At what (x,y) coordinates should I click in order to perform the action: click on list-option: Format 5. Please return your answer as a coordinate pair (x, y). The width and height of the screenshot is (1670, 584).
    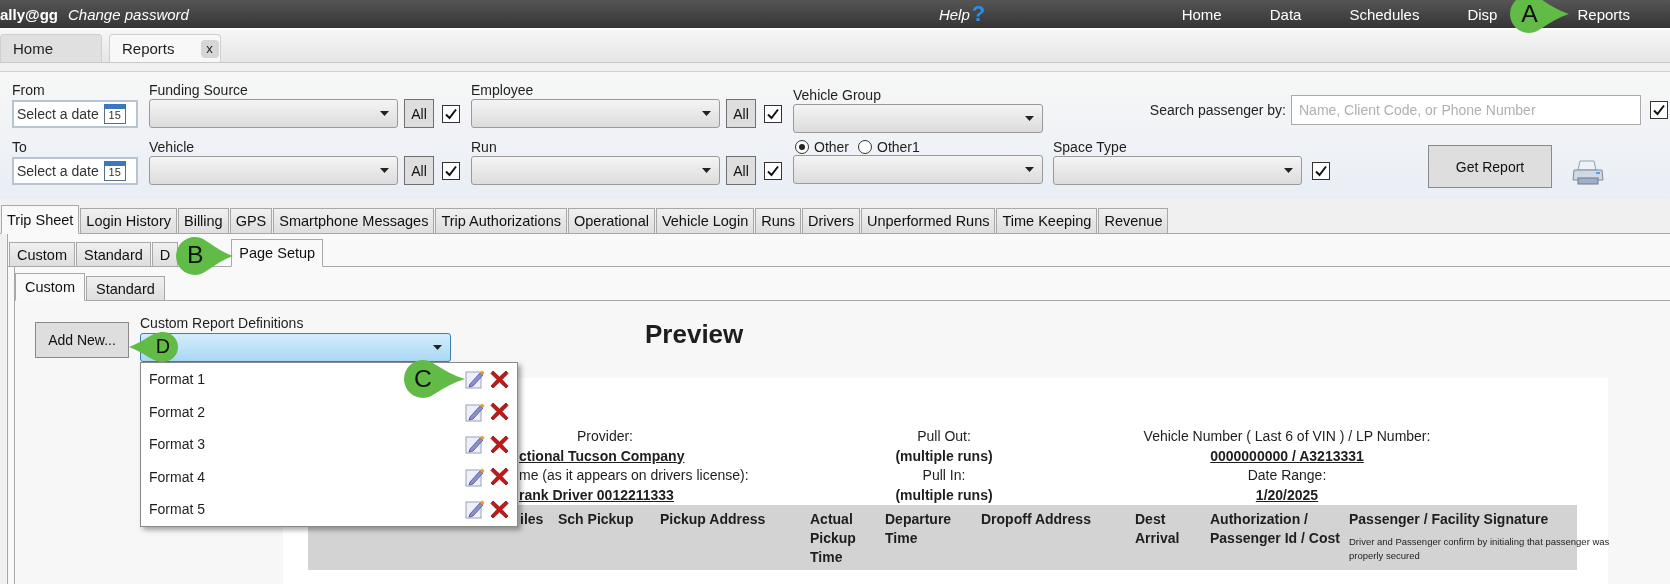
    Looking at the image, I should click on (177, 509).